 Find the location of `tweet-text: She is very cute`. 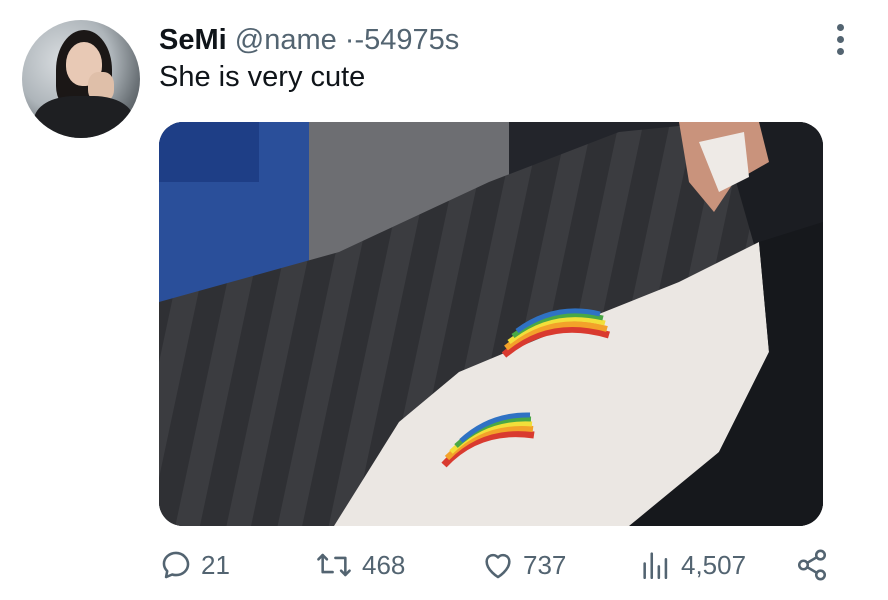

tweet-text: She is very cute is located at coordinates (262, 77).